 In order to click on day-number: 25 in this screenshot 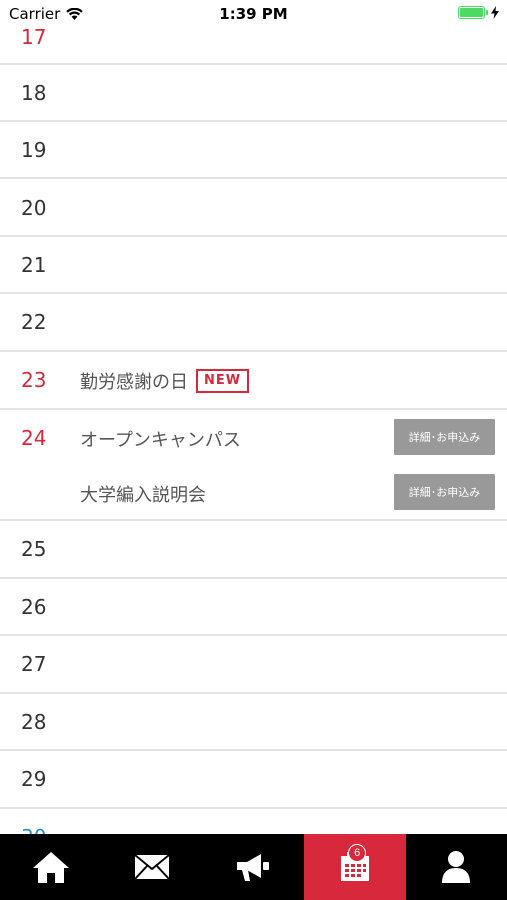, I will do `click(34, 549)`.